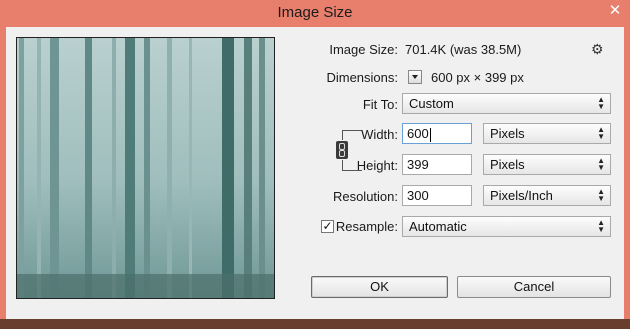 Image resolution: width=630 pixels, height=329 pixels. What do you see at coordinates (418, 164) in the screenshot?
I see `height-value: 399` at bounding box center [418, 164].